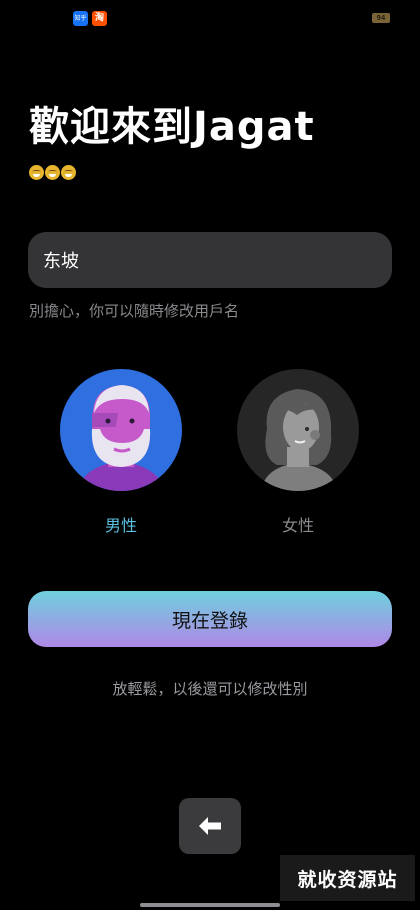 The height and width of the screenshot is (910, 420). I want to click on zhihu-app-icon: 知乎, so click(80, 18).